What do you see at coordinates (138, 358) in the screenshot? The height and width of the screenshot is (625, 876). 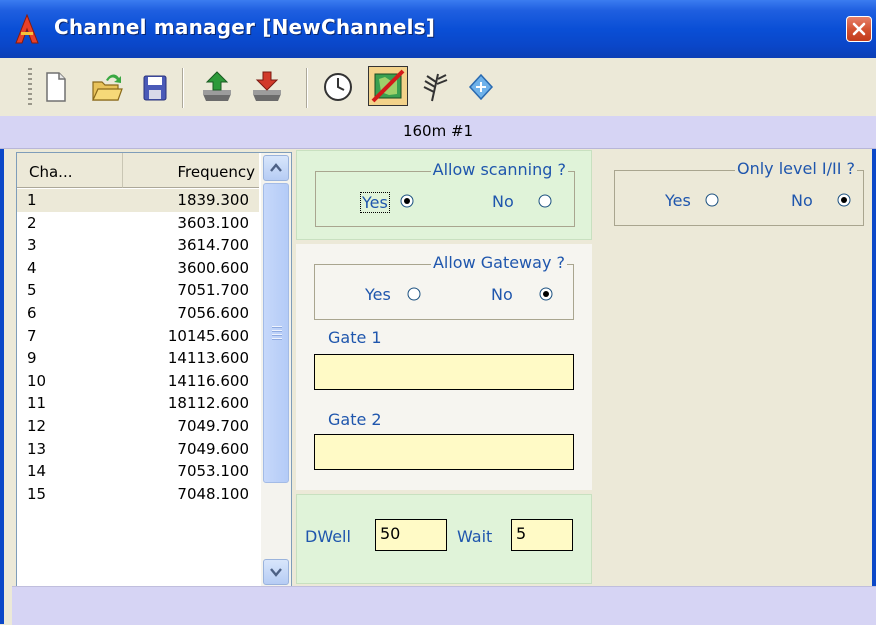 I see `table-row: 9 14113.600` at bounding box center [138, 358].